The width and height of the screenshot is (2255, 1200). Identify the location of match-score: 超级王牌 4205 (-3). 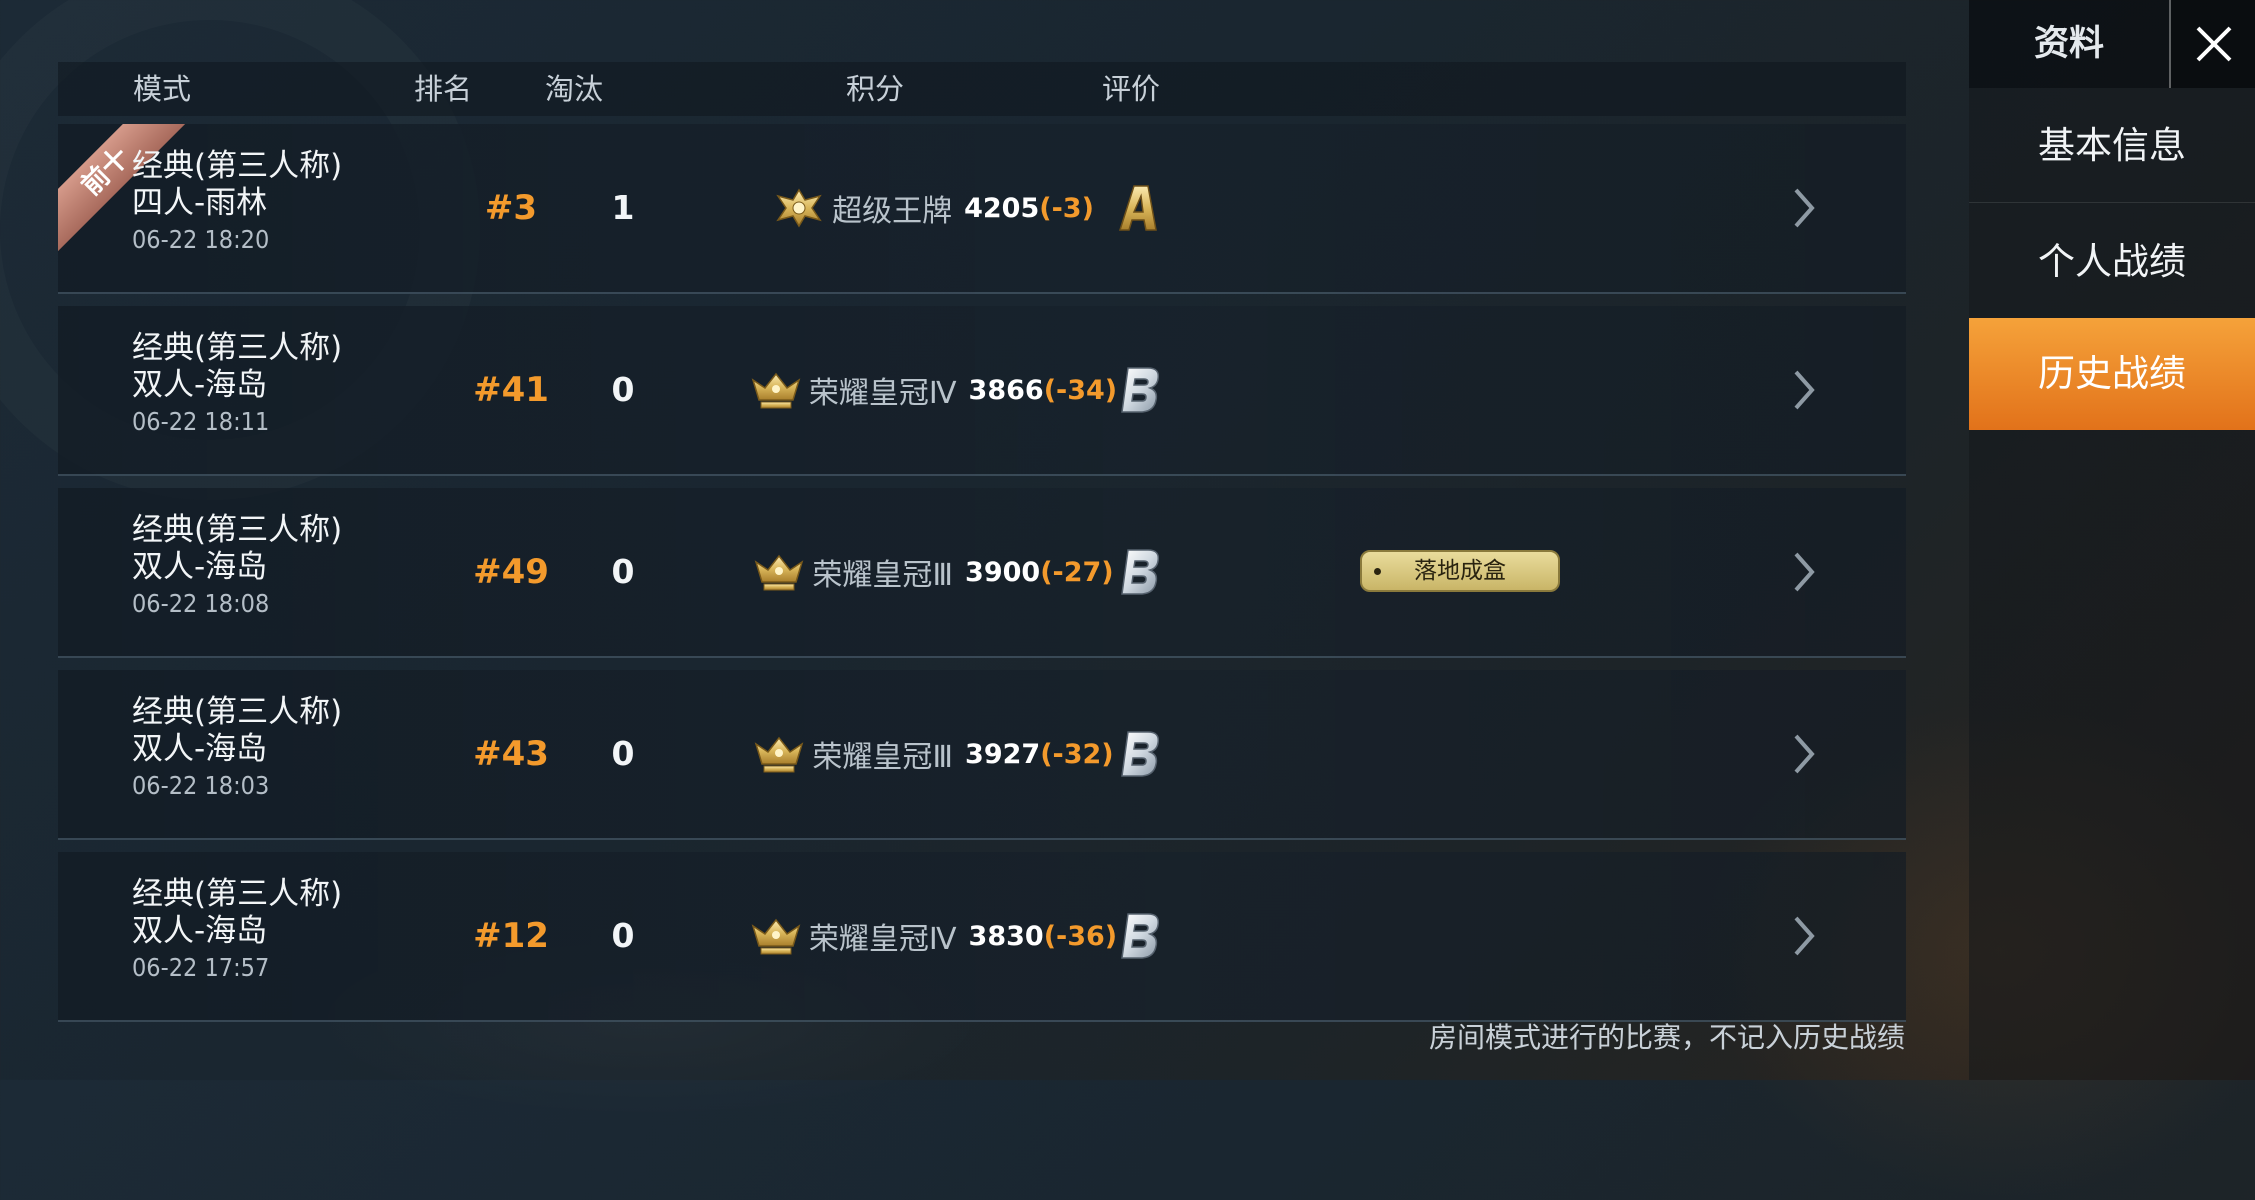
(933, 208).